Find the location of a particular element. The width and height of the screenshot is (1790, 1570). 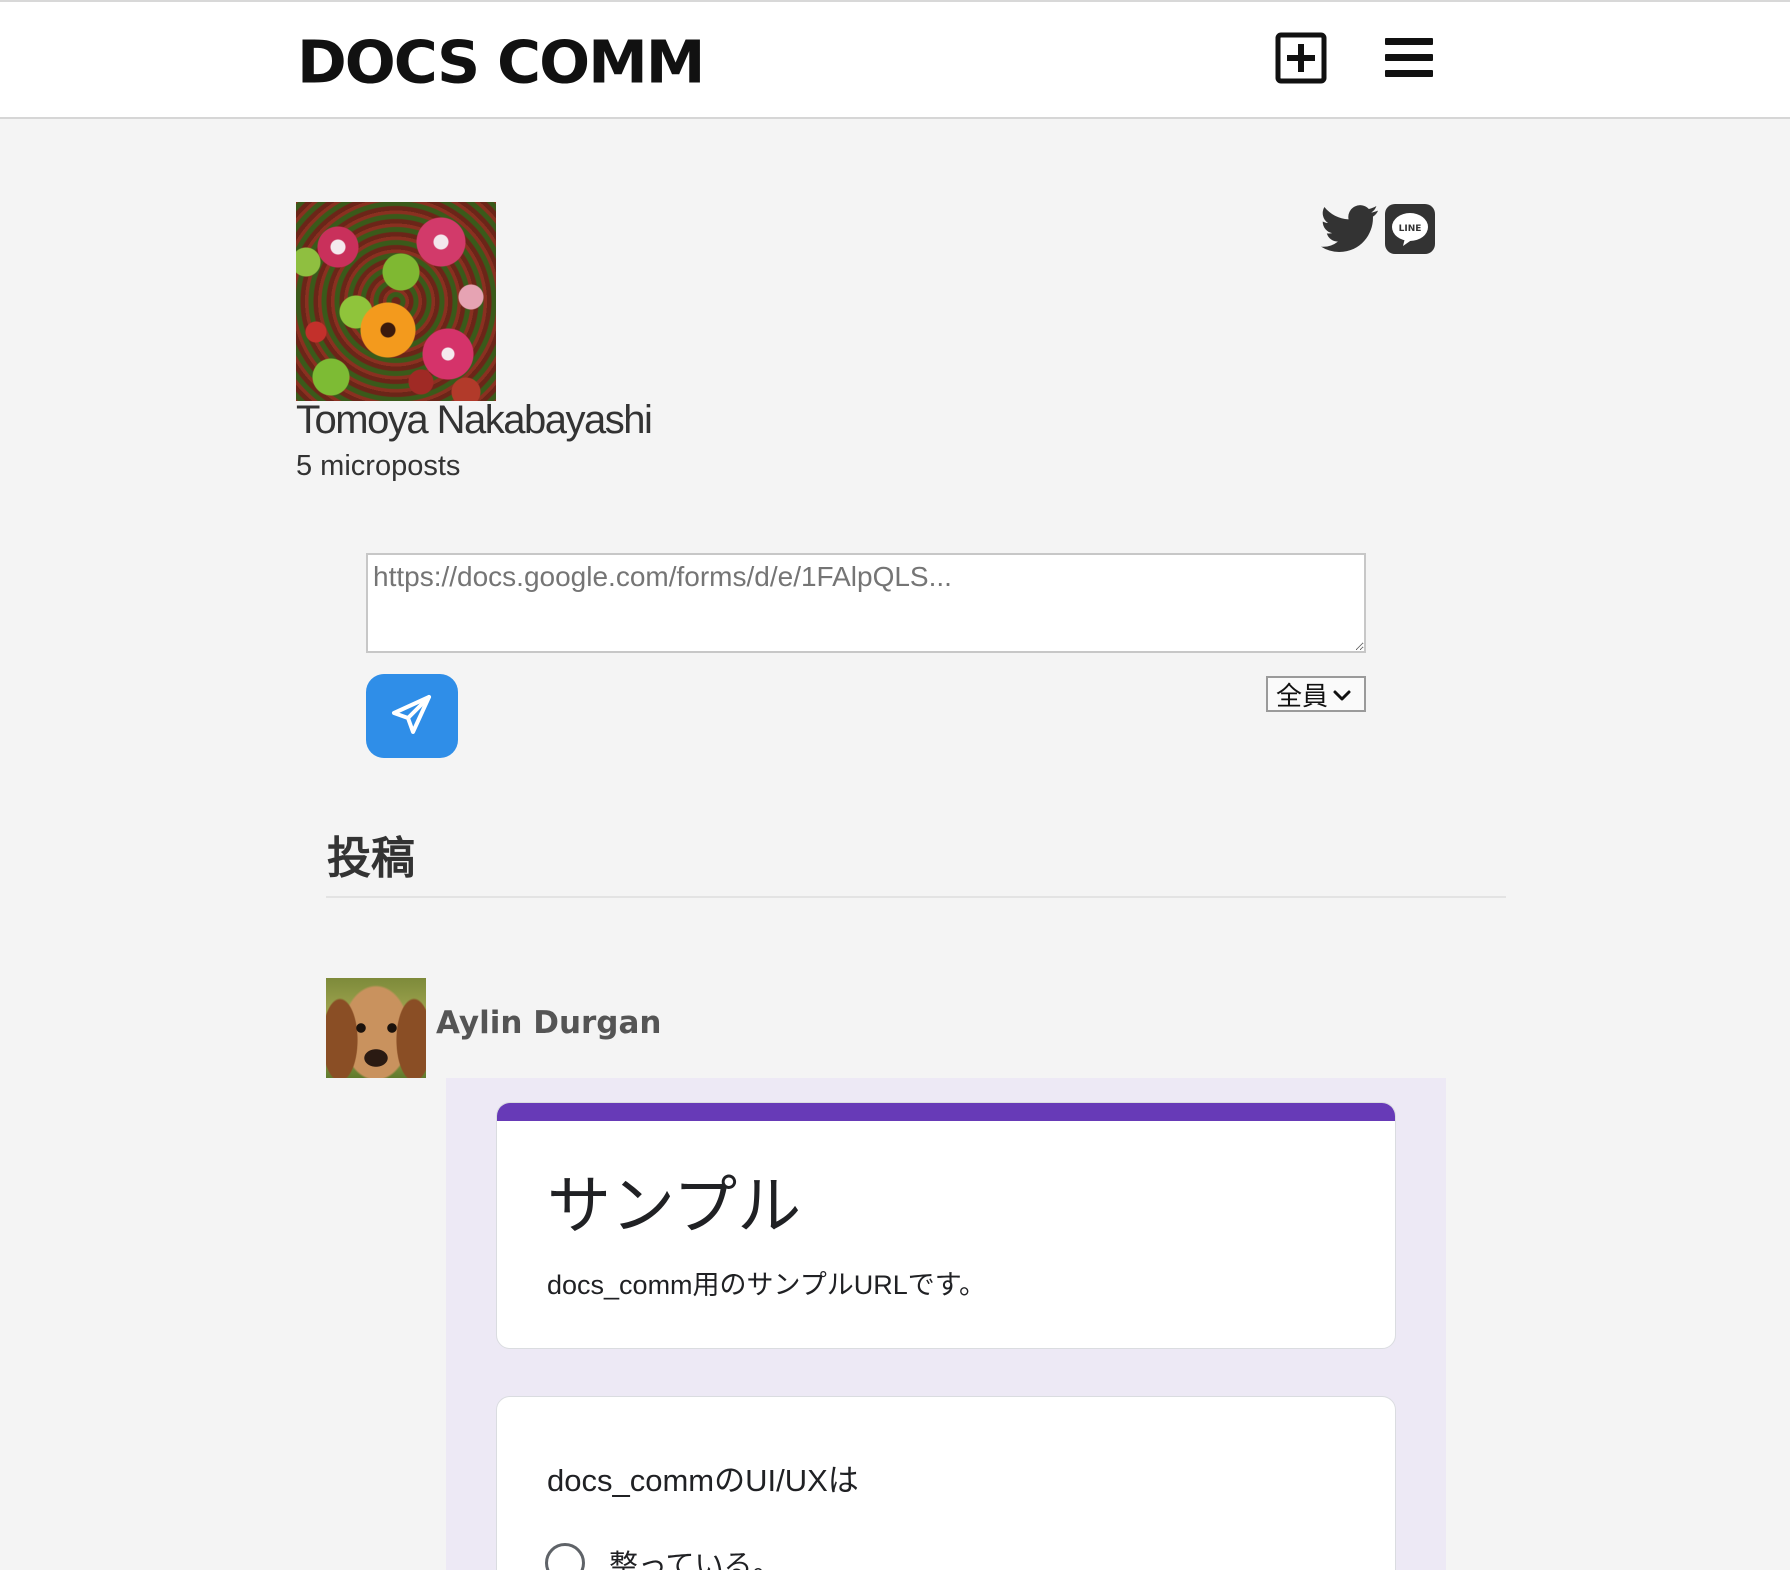

url-input is located at coordinates (866, 603).